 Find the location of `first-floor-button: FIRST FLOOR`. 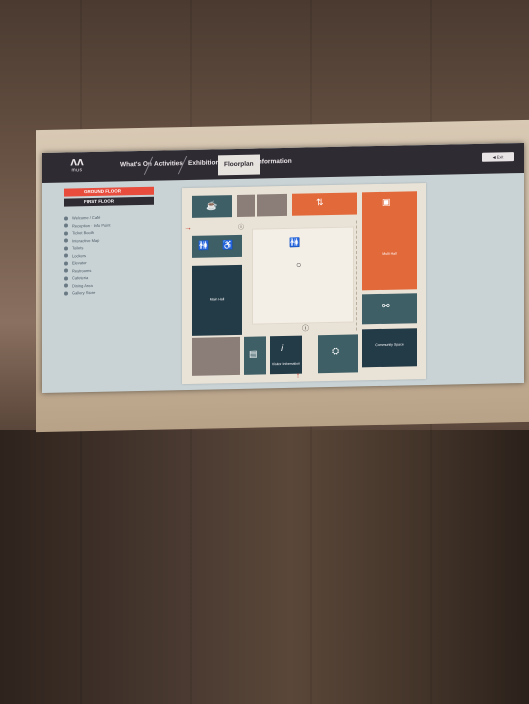

first-floor-button: FIRST FLOOR is located at coordinates (109, 201).